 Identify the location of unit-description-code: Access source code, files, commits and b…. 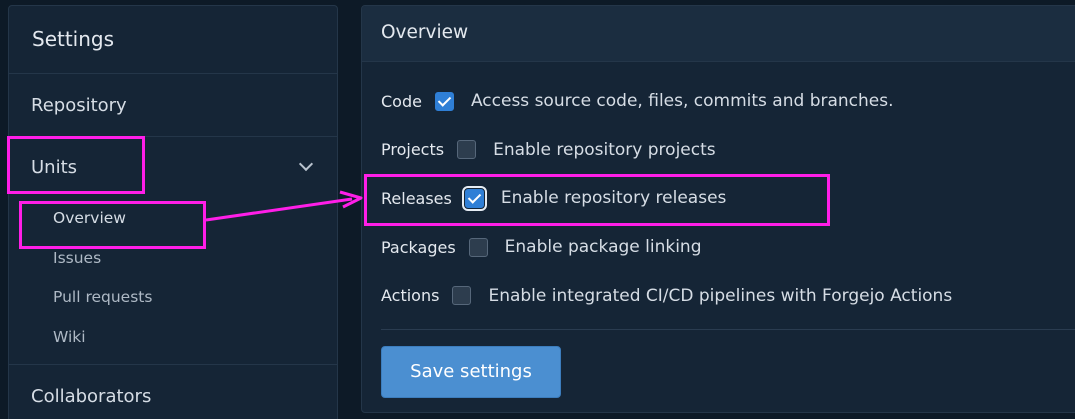
(682, 101).